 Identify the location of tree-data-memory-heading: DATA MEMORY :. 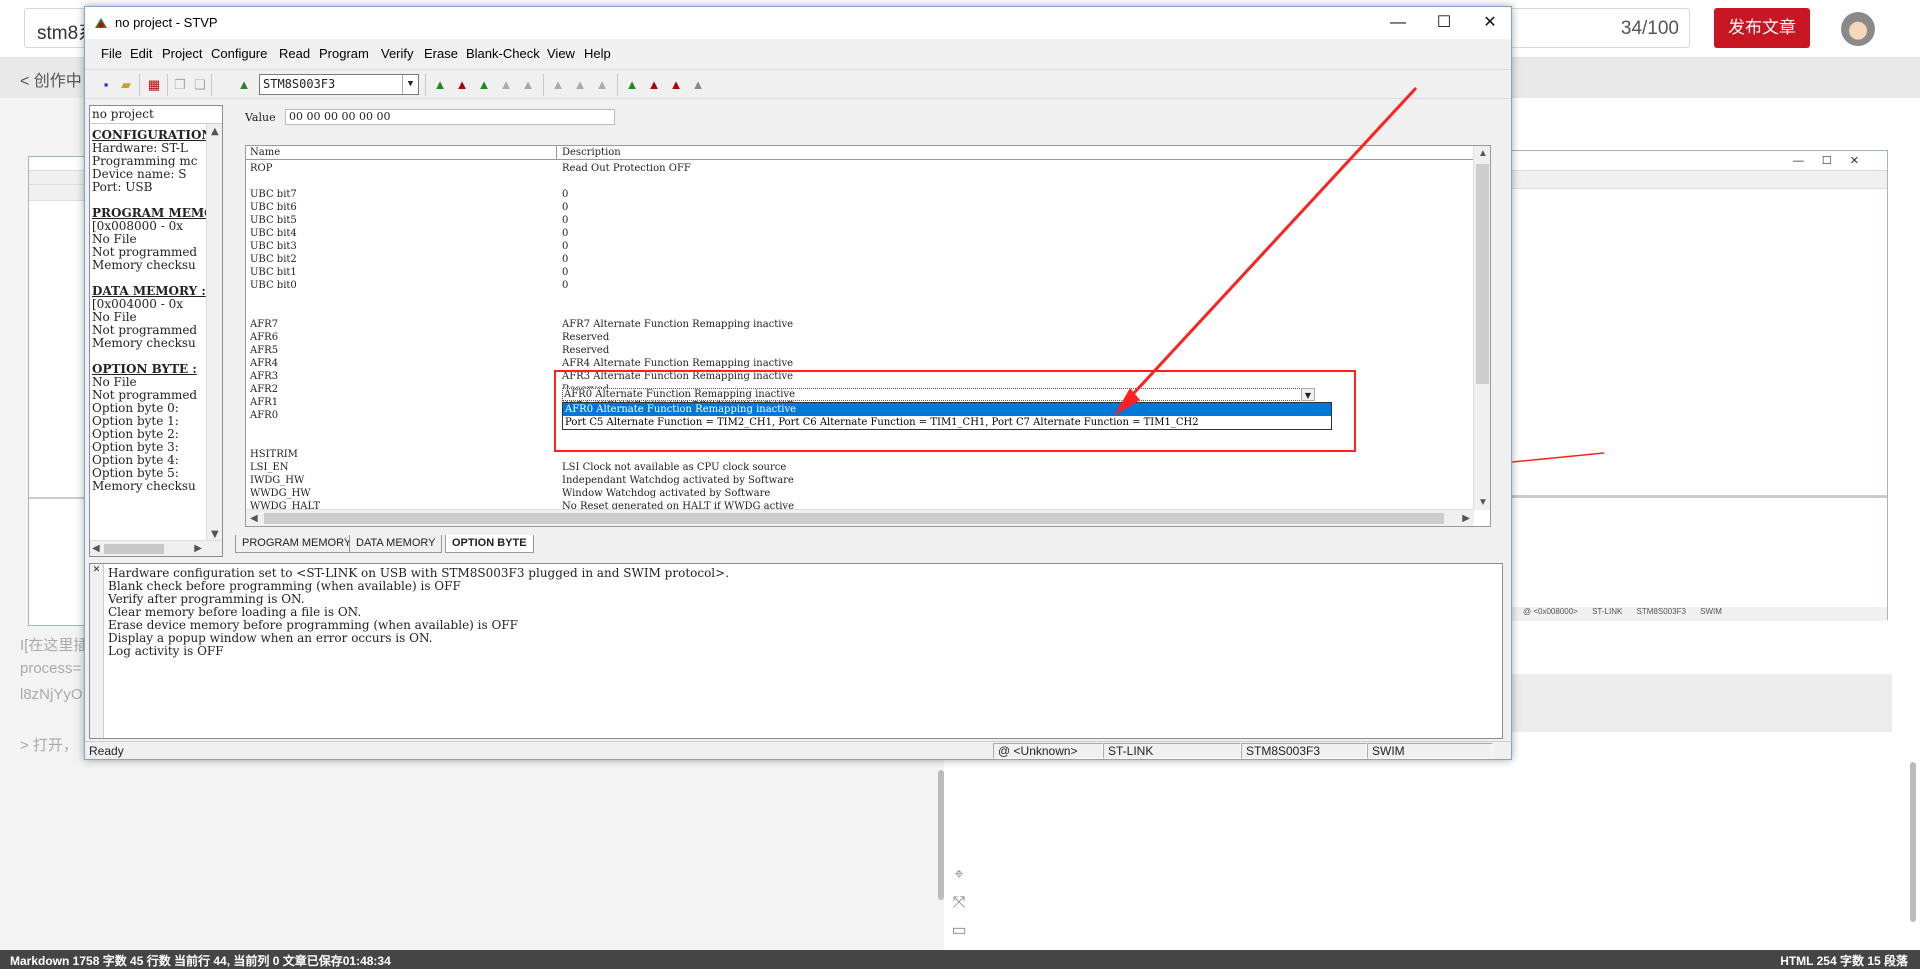
(149, 291).